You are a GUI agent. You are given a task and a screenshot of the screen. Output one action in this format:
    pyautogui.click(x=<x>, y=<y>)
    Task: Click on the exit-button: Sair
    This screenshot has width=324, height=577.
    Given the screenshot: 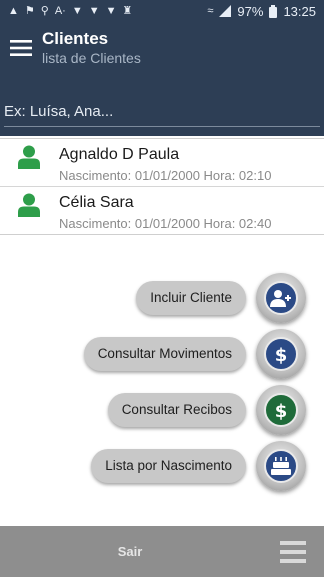 What is the action you would take?
    pyautogui.click(x=130, y=551)
    